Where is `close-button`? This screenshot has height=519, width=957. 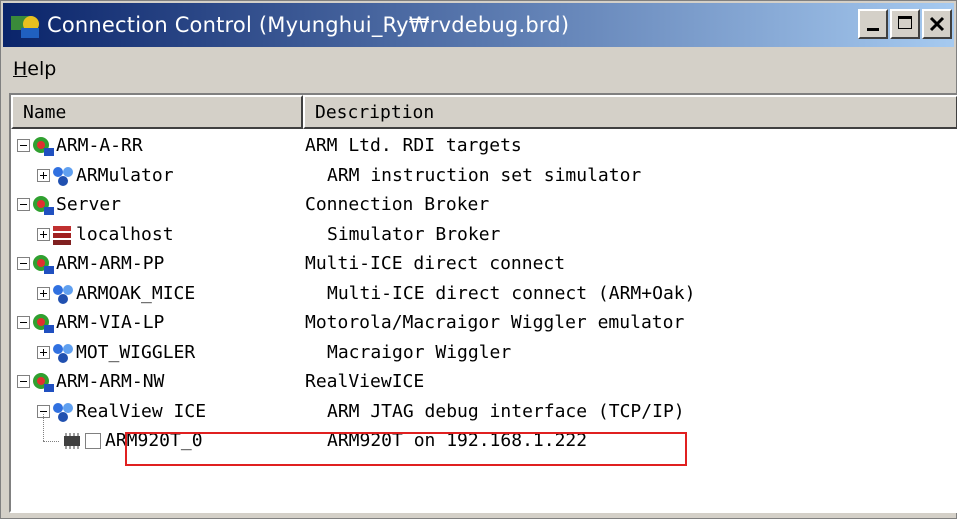
close-button is located at coordinates (937, 24).